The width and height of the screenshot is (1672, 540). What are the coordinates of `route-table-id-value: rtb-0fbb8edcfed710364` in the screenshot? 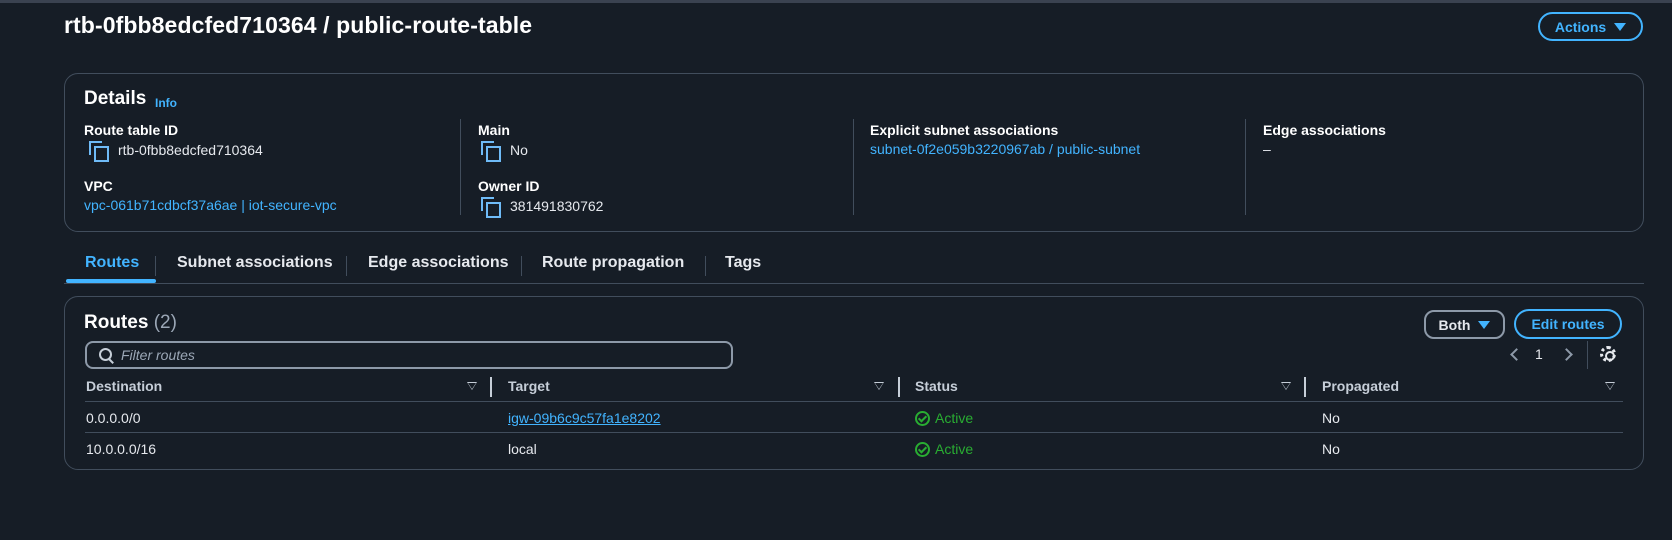 It's located at (175, 151).